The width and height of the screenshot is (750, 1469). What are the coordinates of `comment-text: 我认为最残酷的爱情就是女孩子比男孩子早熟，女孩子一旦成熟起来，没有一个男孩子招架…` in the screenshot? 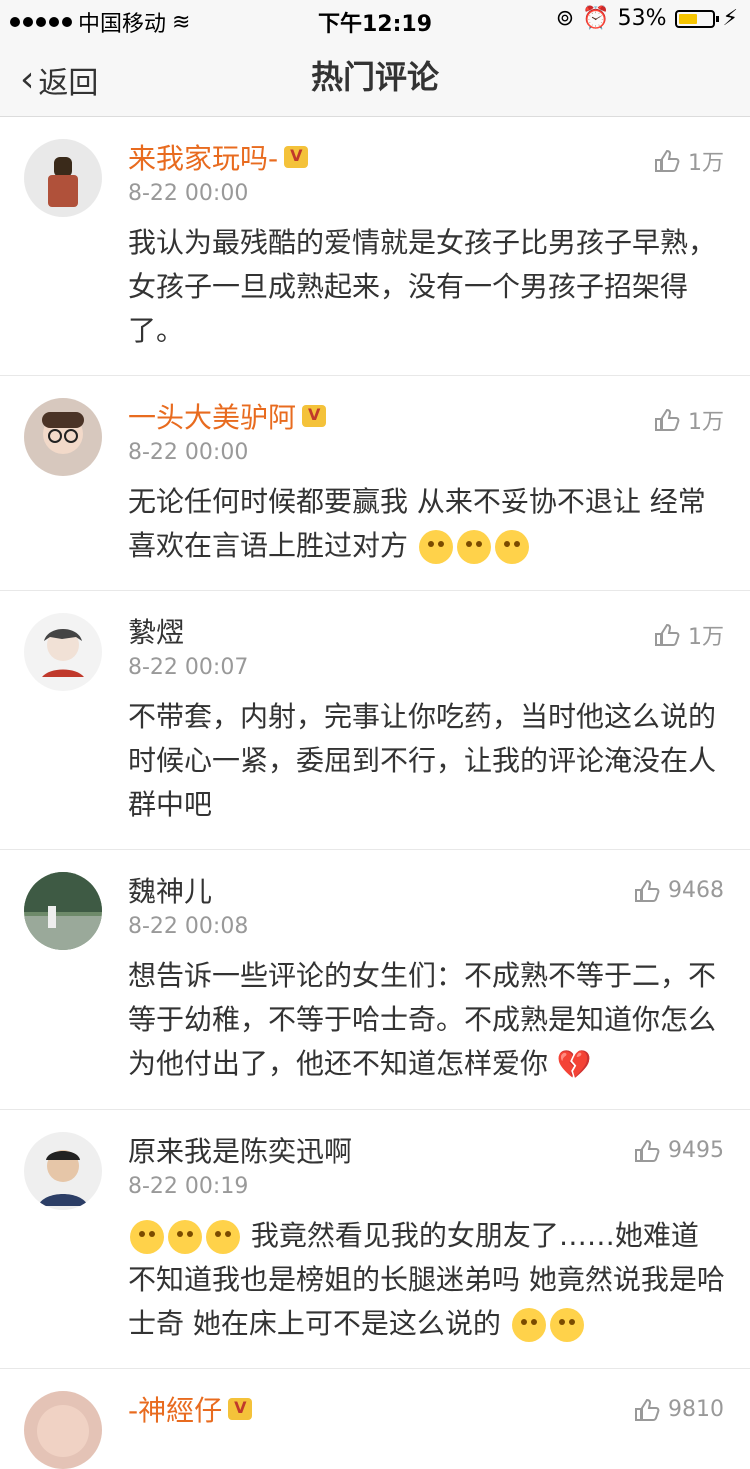 It's located at (422, 286).